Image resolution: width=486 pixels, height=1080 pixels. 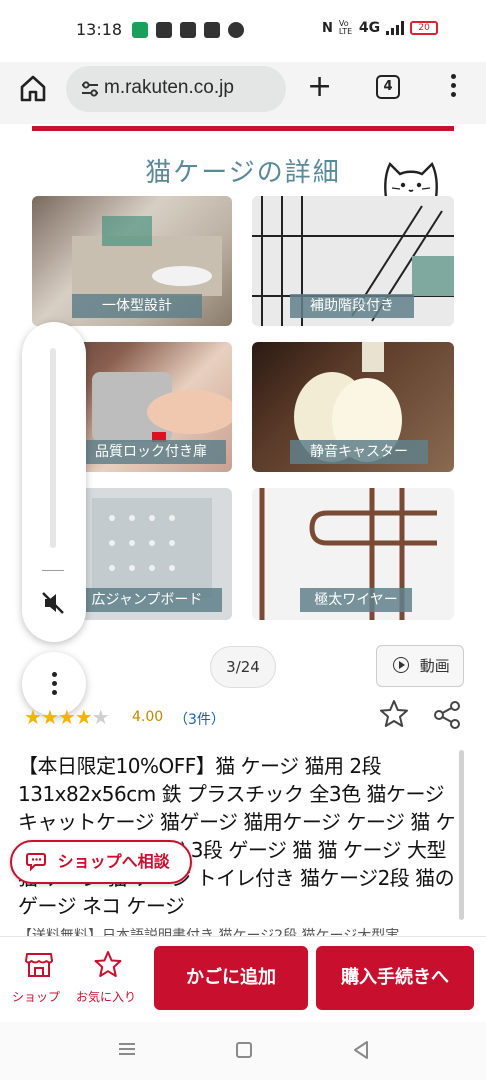 What do you see at coordinates (127, 1049) in the screenshot?
I see `recents-icon` at bounding box center [127, 1049].